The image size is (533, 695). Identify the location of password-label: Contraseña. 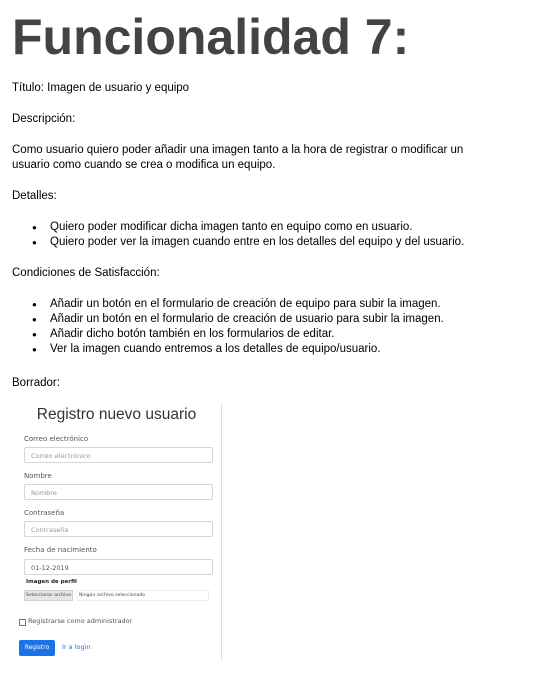
(44, 513).